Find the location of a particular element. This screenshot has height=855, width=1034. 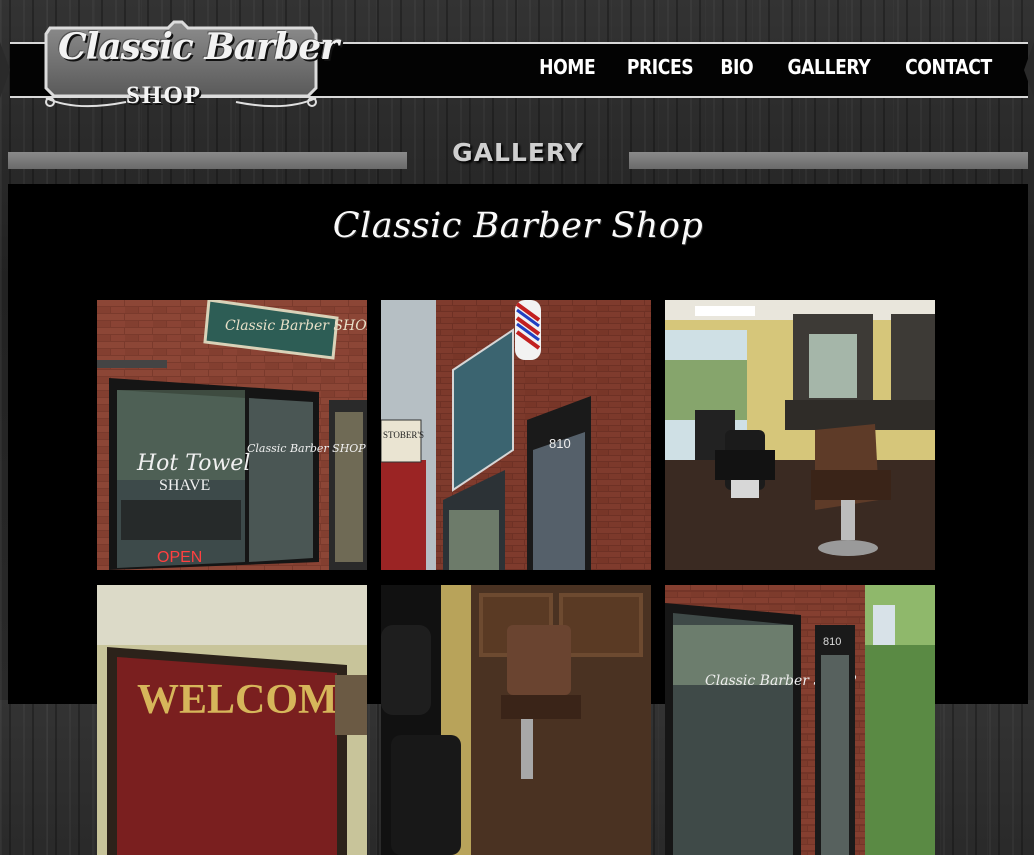

nav-home: HOME is located at coordinates (567, 67).